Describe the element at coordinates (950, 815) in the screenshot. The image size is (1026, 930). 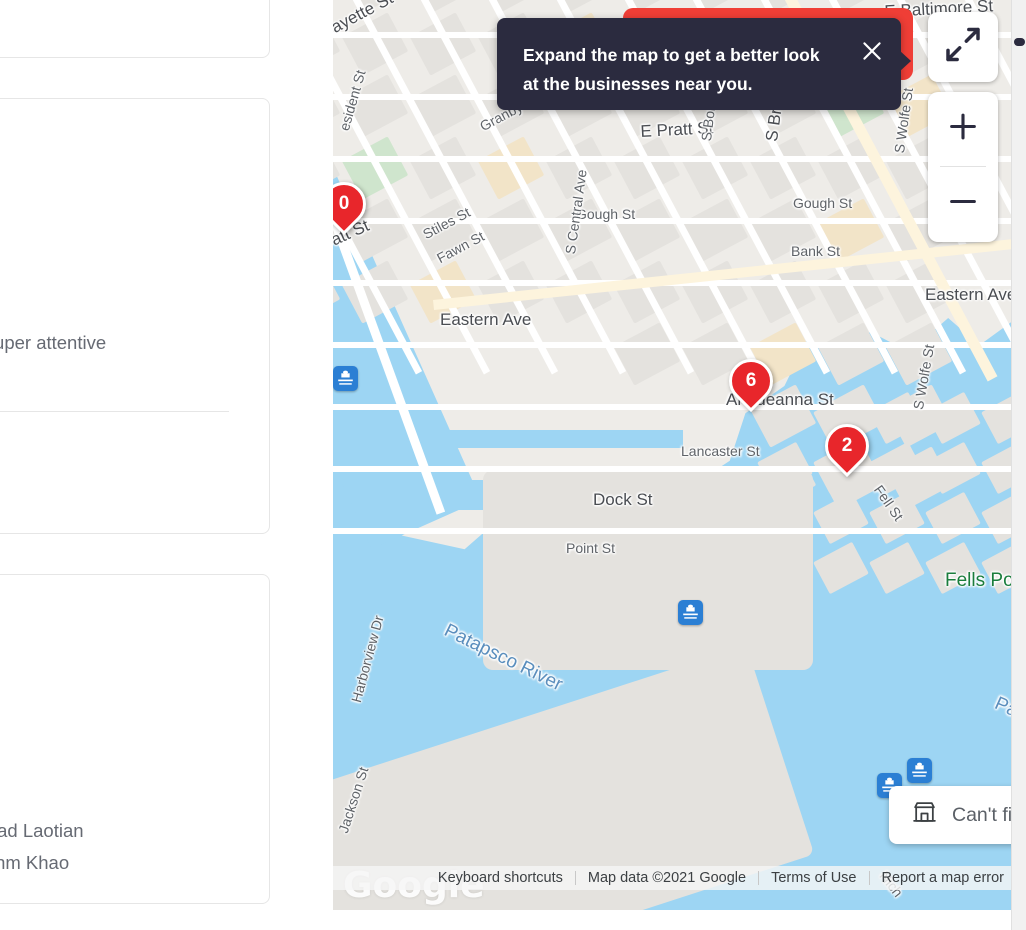
I see `add-business-bar: Can't find the business? Add it here` at that location.